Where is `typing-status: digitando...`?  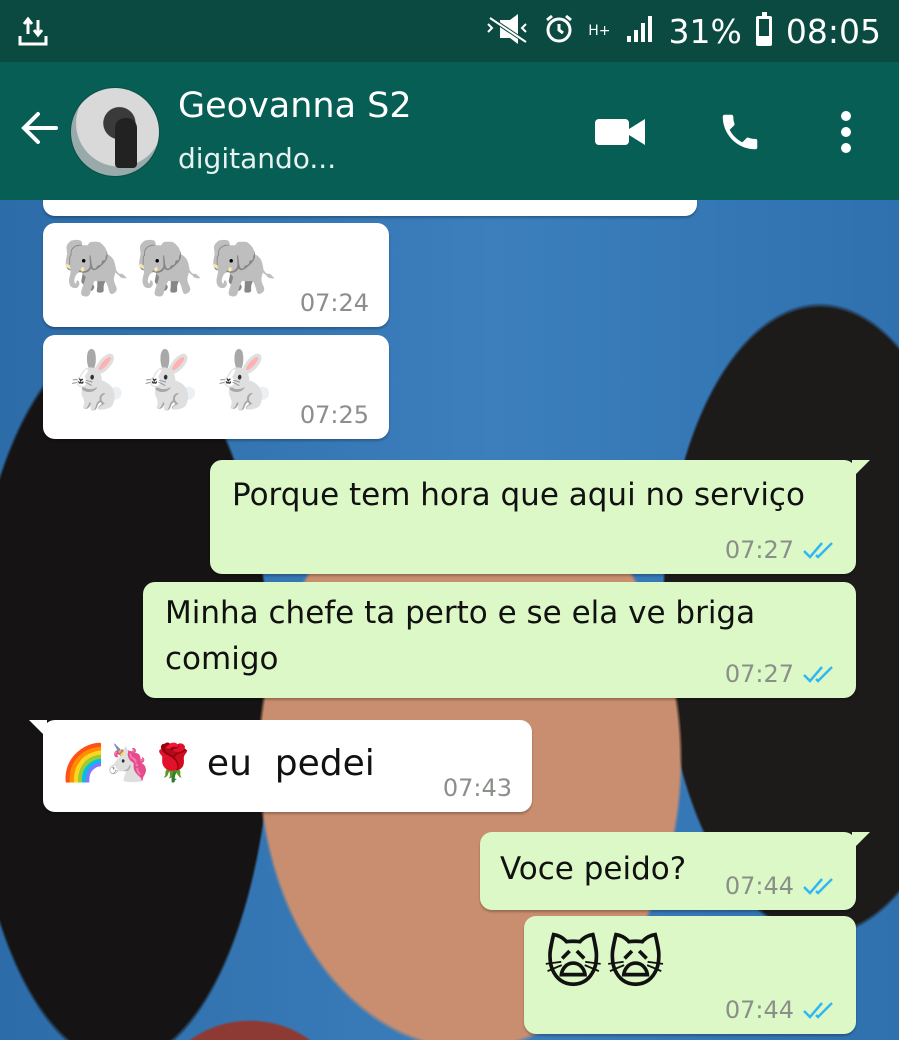
typing-status: digitando... is located at coordinates (257, 158).